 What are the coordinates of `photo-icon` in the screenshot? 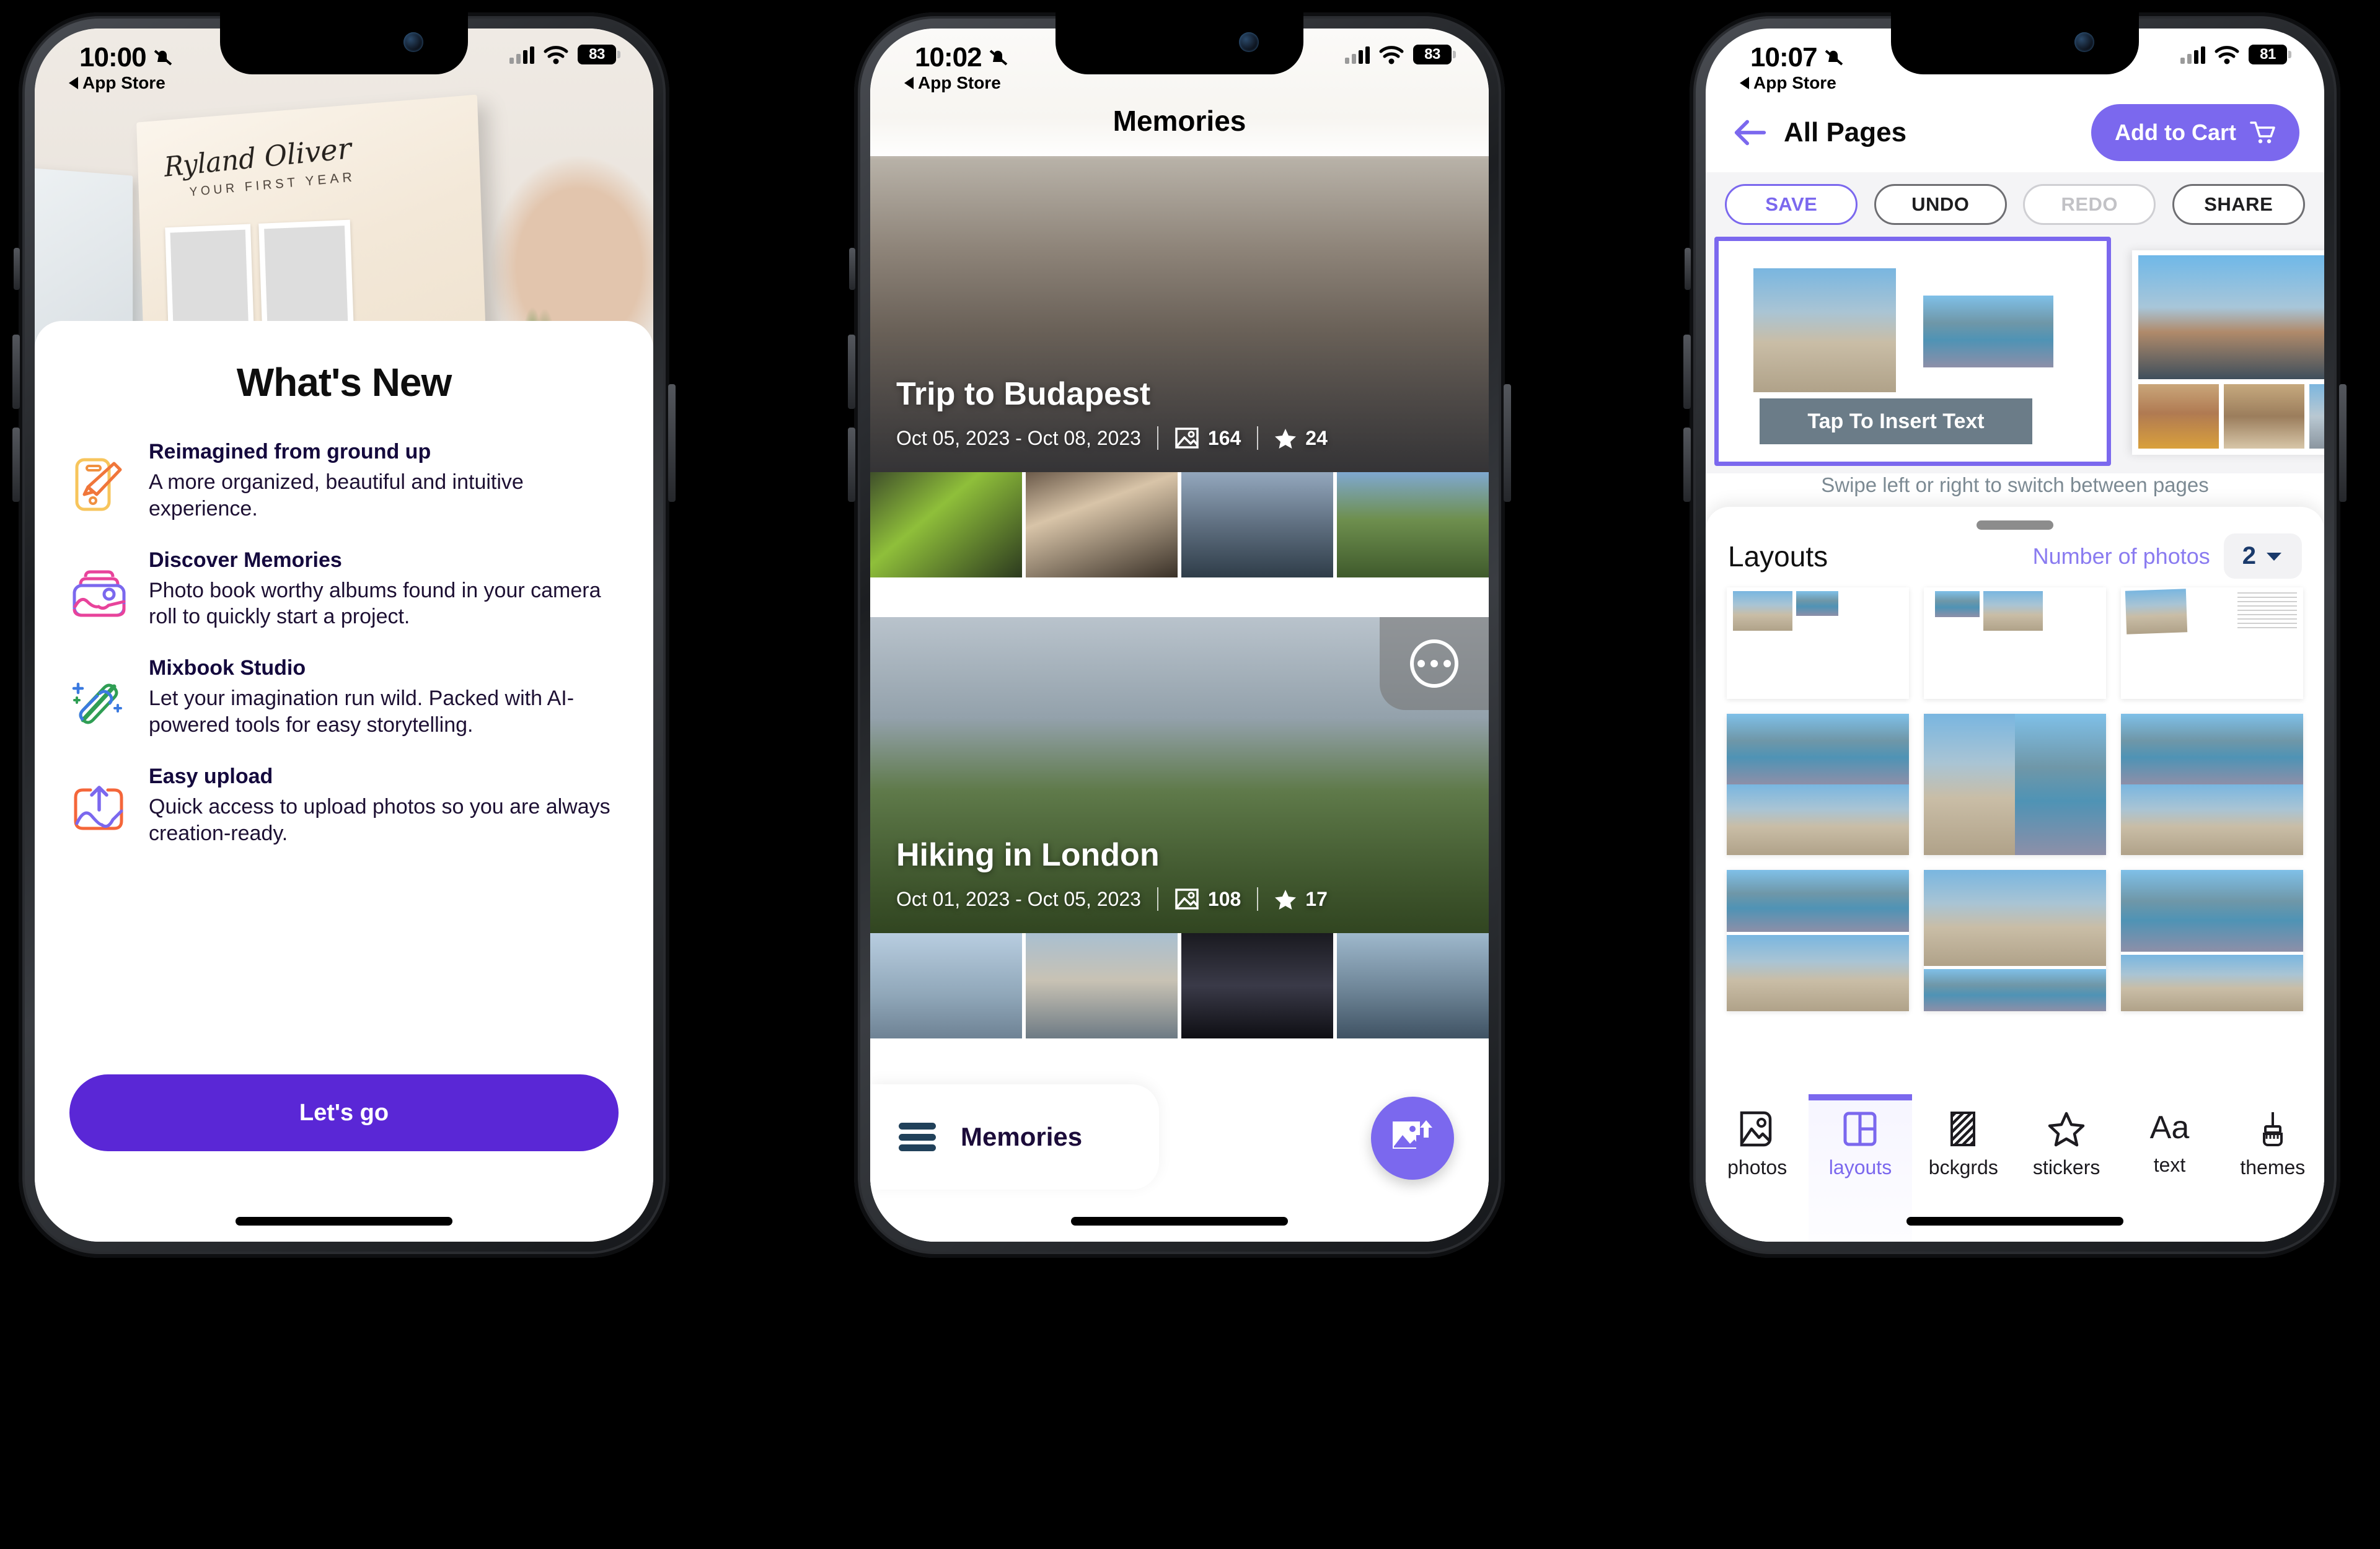 It's located at (1187, 438).